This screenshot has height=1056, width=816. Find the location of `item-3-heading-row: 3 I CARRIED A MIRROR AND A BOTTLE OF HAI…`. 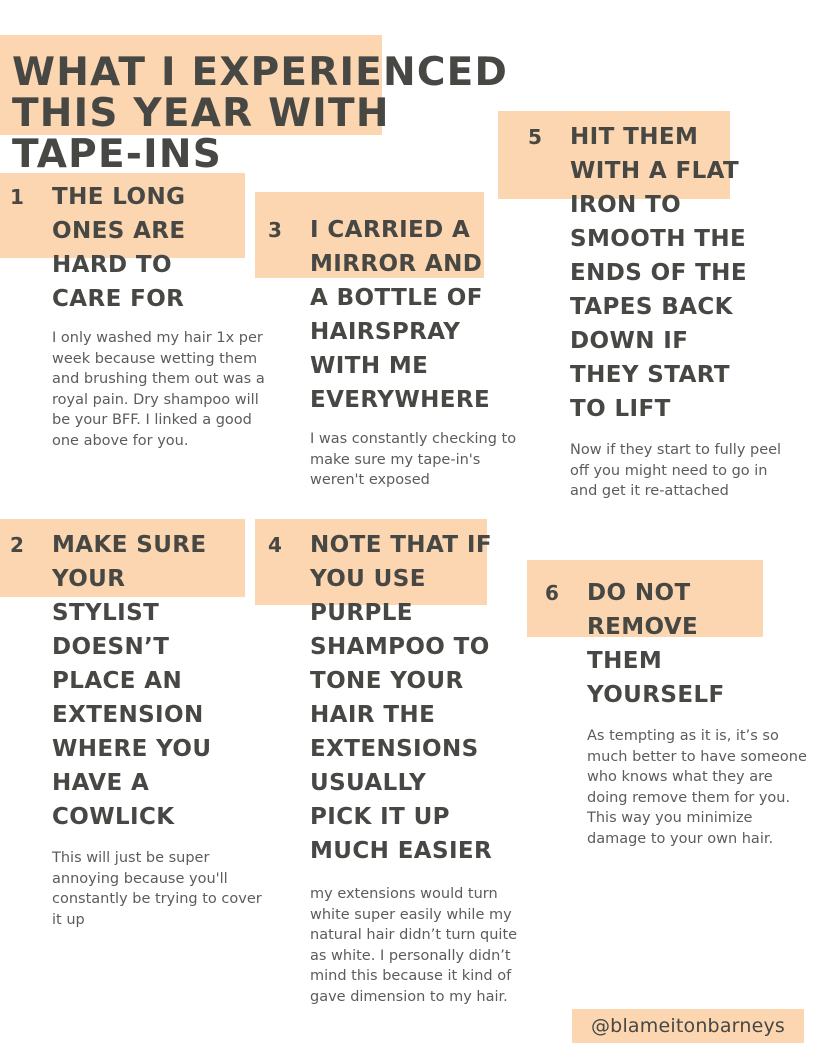

item-3-heading-row: 3 I CARRIED A MIRROR AND A BOTTLE OF HAI… is located at coordinates (400, 315).